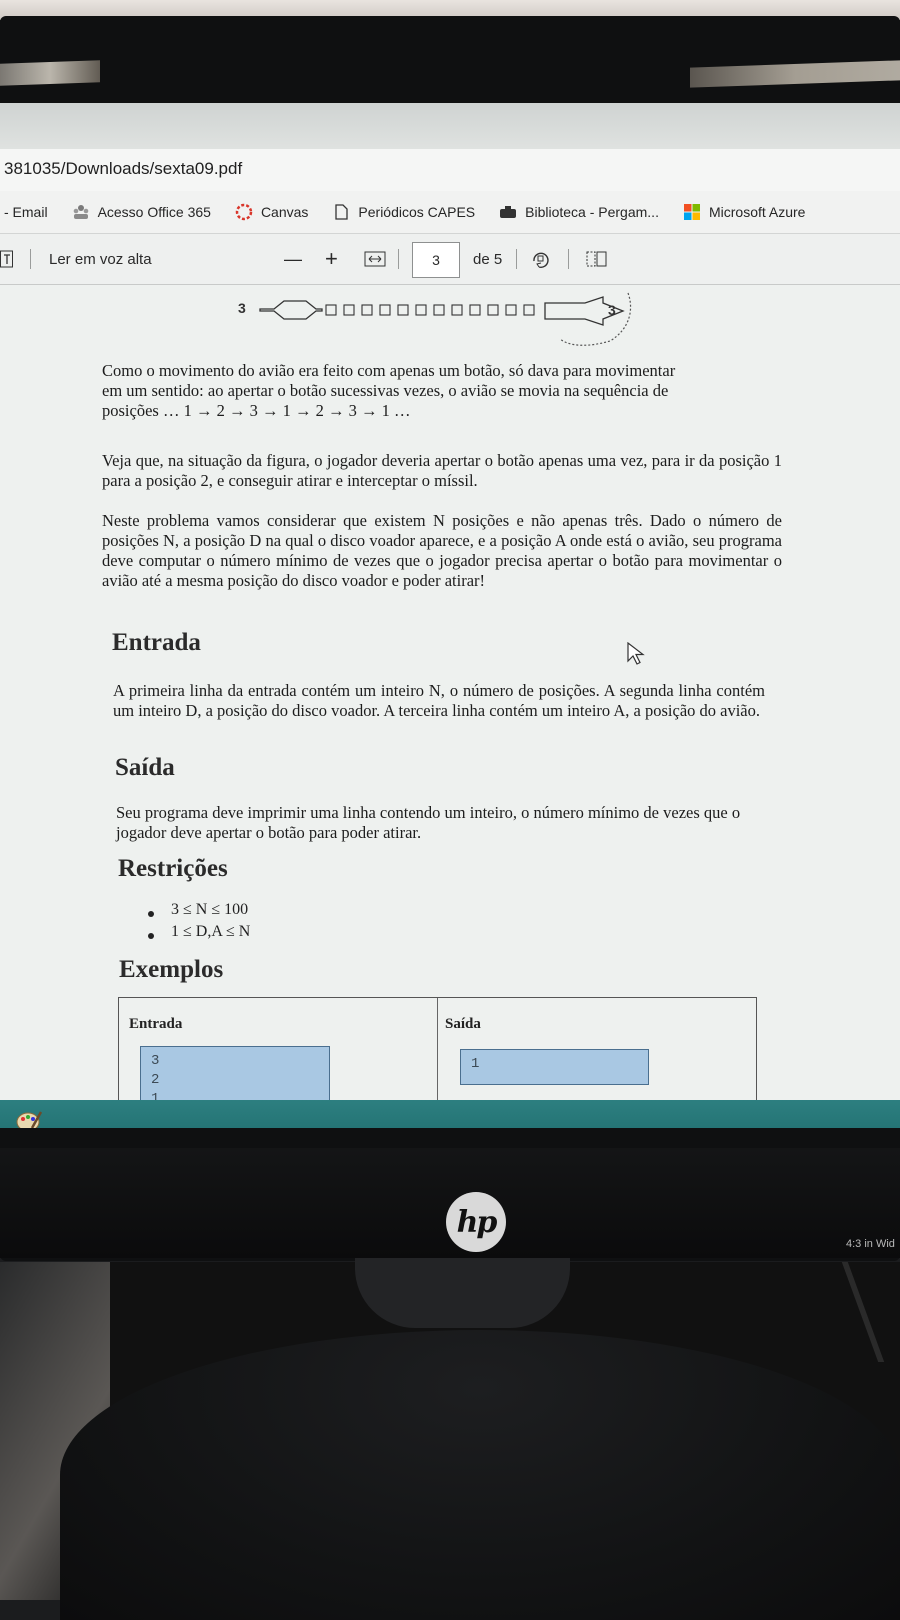 This screenshot has height=1620, width=900. I want to click on page-number-input: 3, so click(436, 260).